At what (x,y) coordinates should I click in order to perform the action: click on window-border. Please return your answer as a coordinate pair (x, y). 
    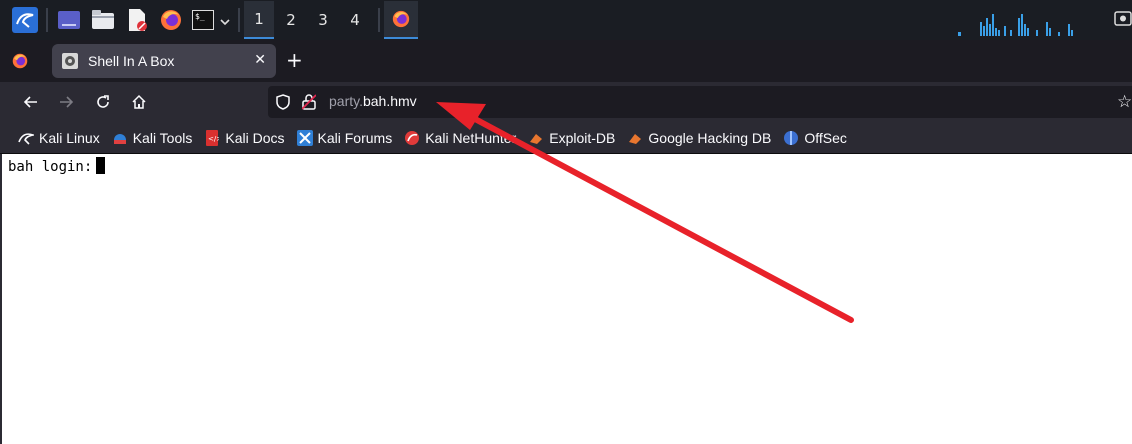
    Looking at the image, I should click on (1, 299).